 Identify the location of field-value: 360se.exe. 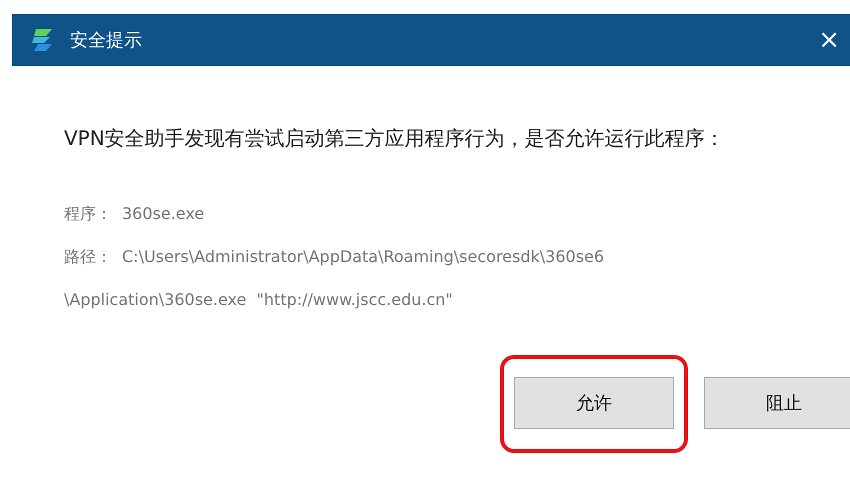
(163, 214).